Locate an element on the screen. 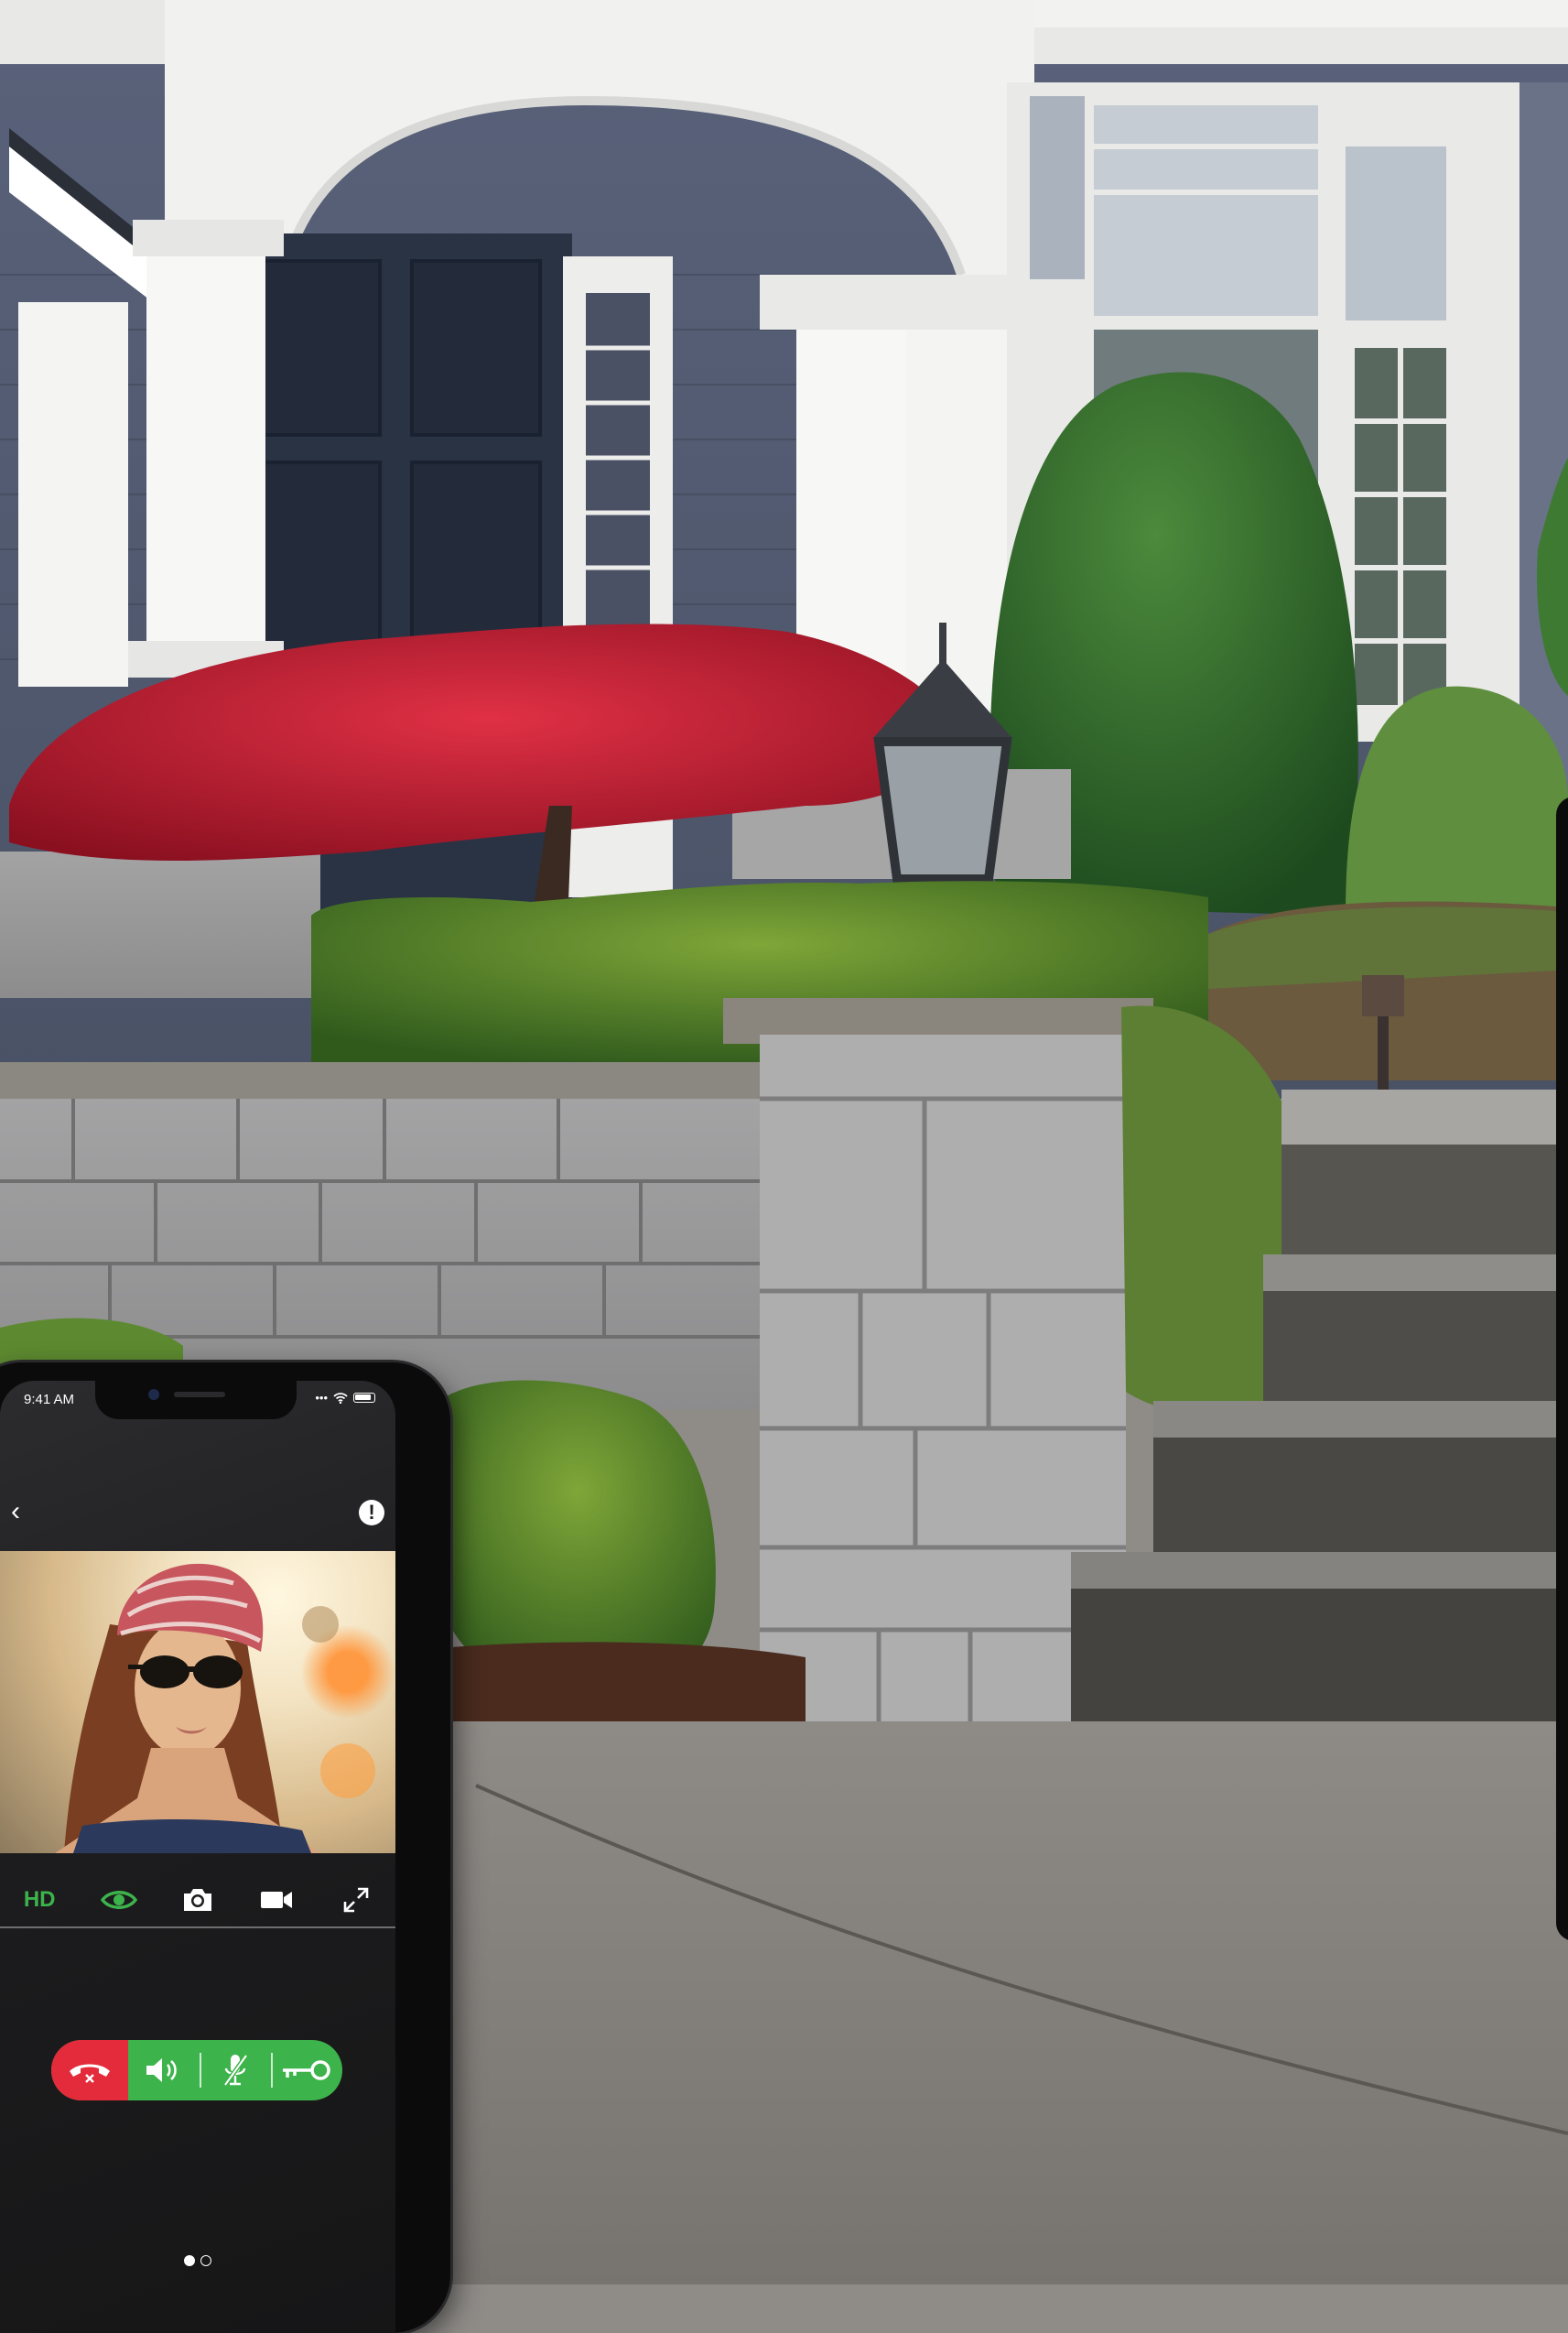 Image resolution: width=1568 pixels, height=2333 pixels. expand-icon is located at coordinates (357, 1900).